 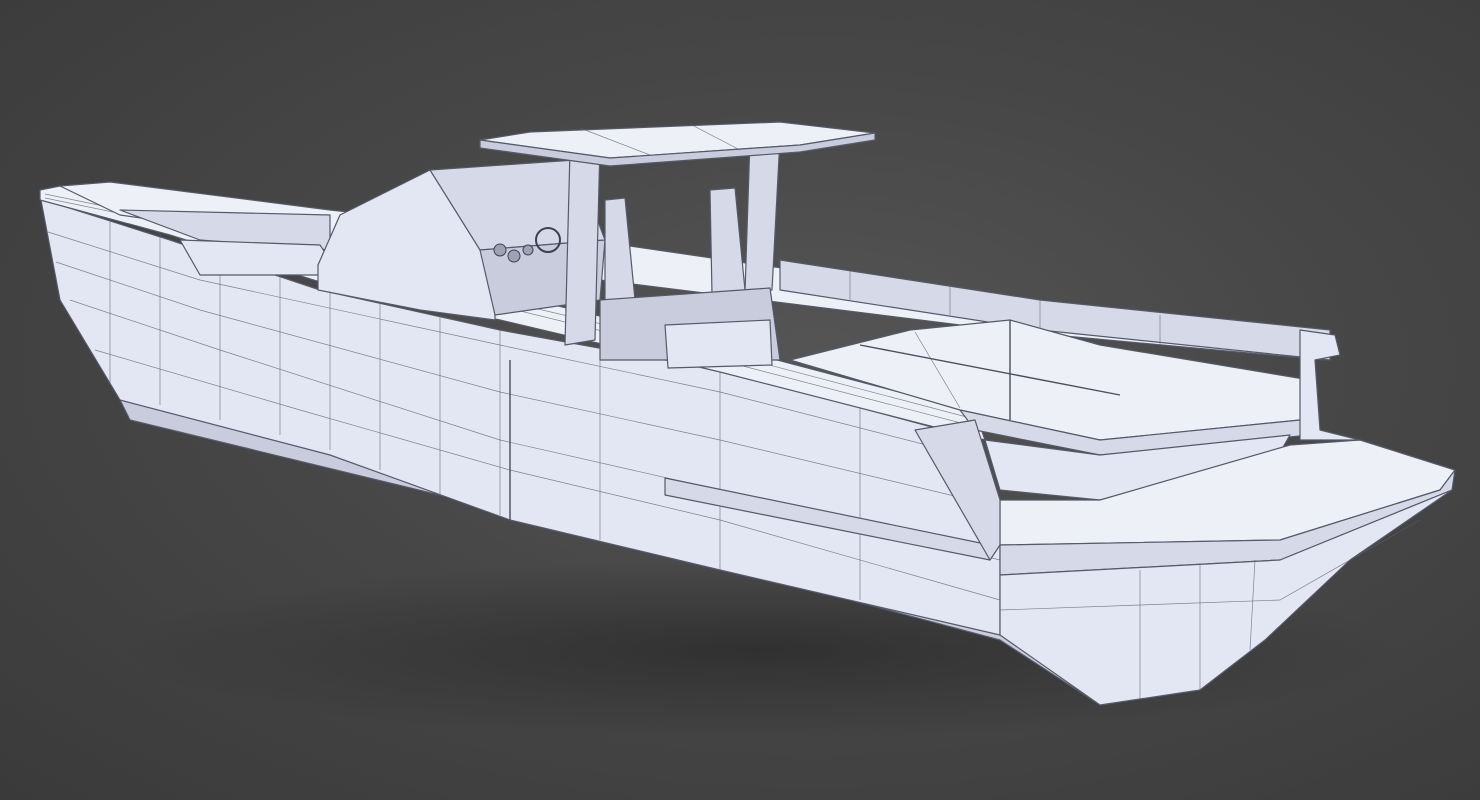 What do you see at coordinates (1330, 385) in the screenshot?
I see `aft-rail` at bounding box center [1330, 385].